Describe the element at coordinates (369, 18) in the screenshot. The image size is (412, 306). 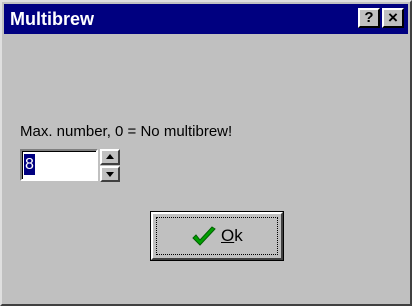
I see `help-button: ?` at that location.